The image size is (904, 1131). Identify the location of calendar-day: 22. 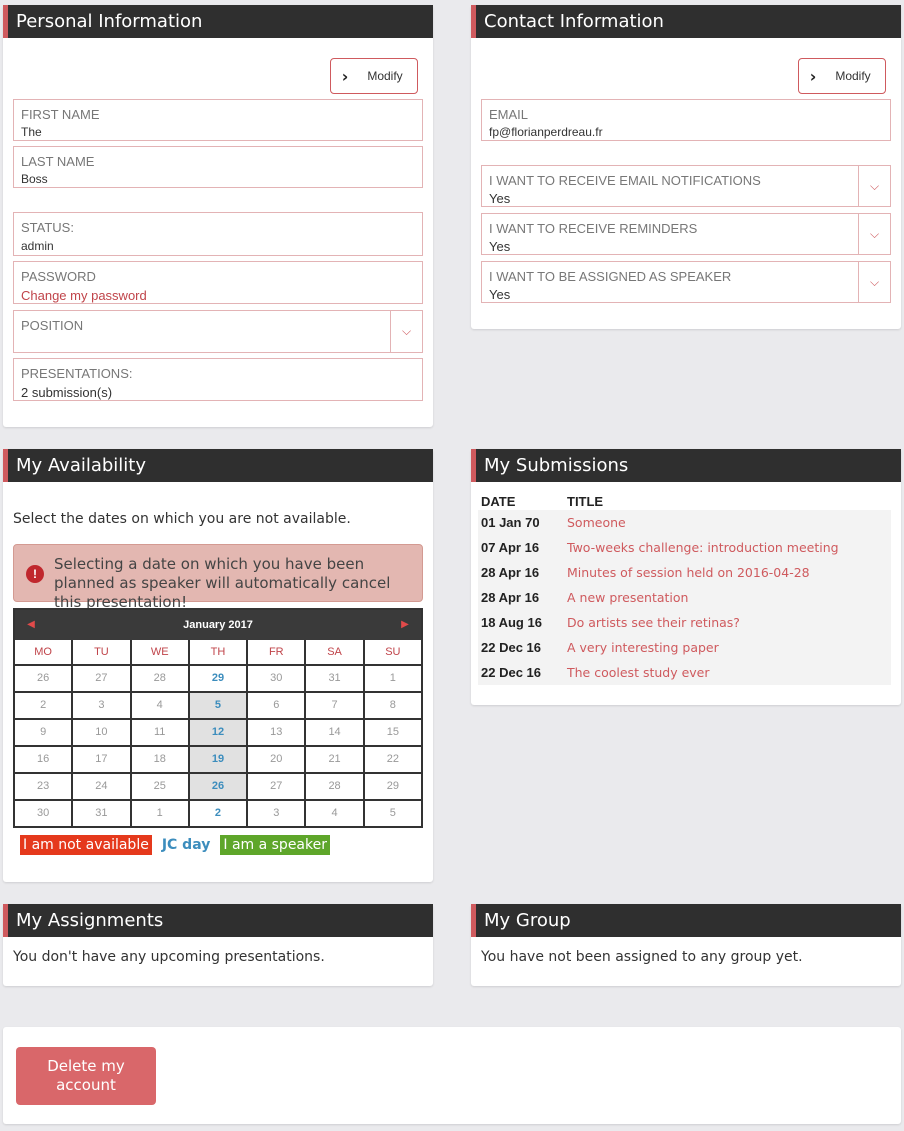
(392, 759).